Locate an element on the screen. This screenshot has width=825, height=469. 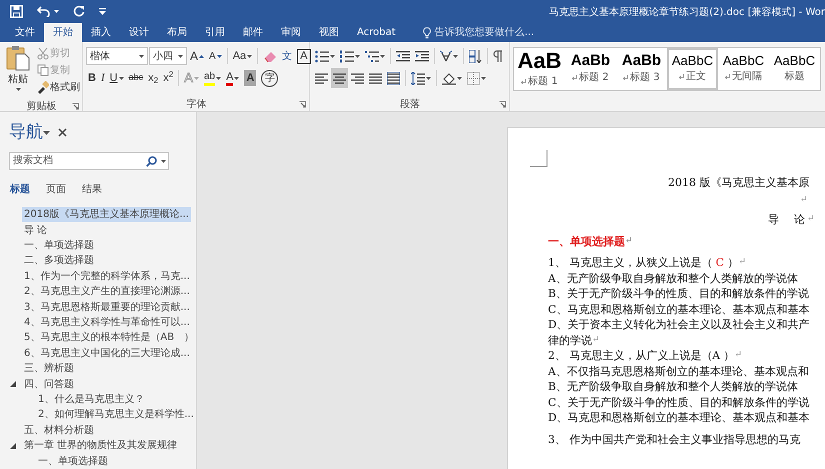
increase-indent-icon is located at coordinates (422, 56).